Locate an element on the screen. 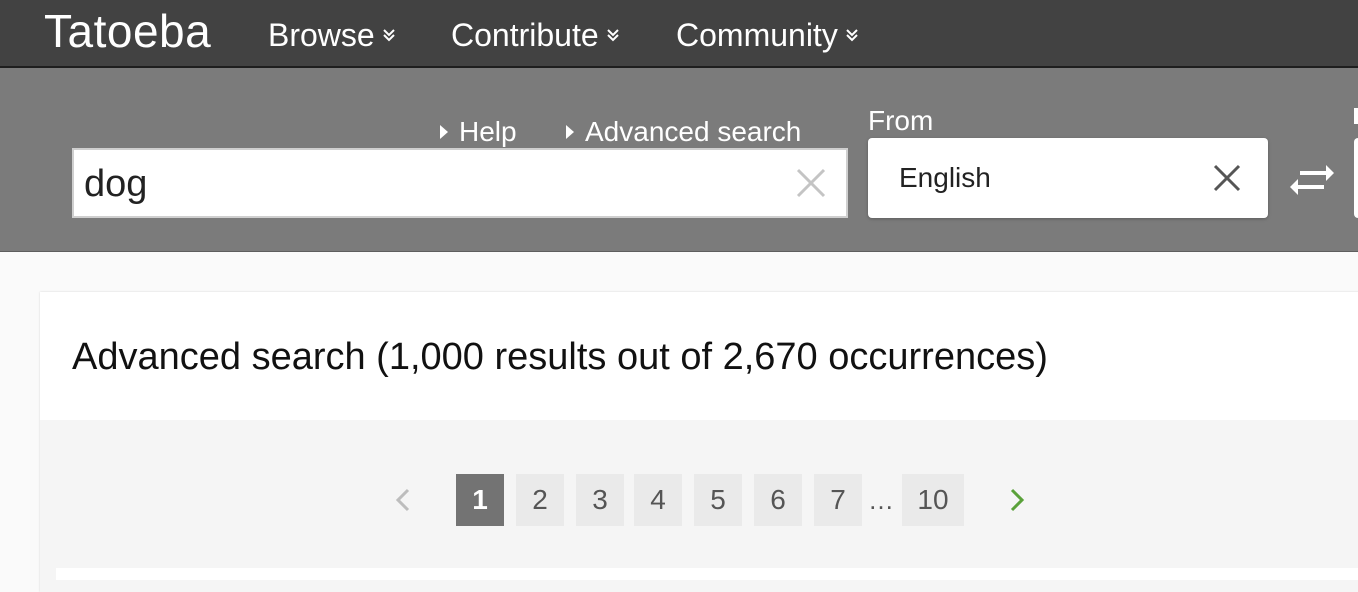  page-button-4: 4 is located at coordinates (658, 500).